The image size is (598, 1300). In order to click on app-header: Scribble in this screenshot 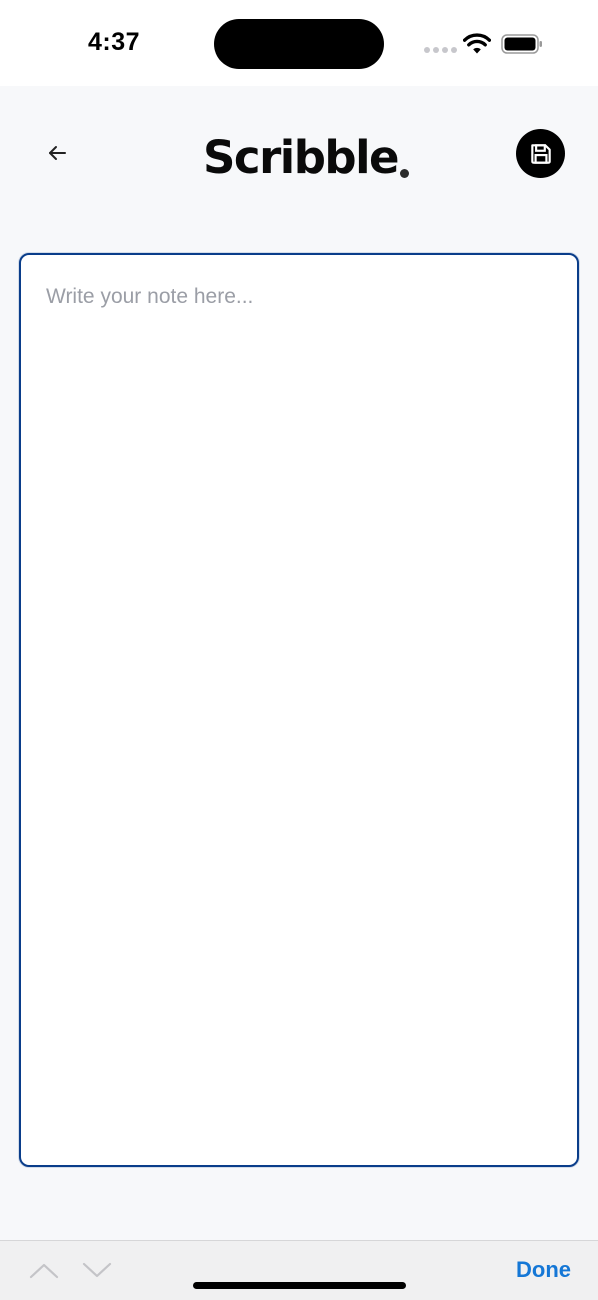, I will do `click(299, 156)`.